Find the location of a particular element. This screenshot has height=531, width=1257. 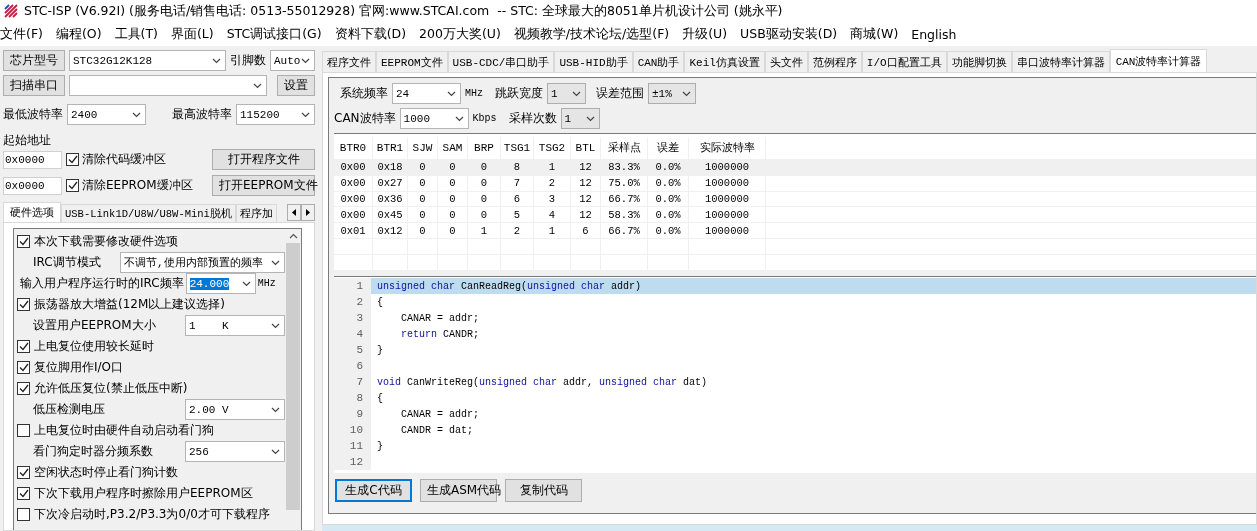

jump-width-dropdown: 1 is located at coordinates (566, 93).